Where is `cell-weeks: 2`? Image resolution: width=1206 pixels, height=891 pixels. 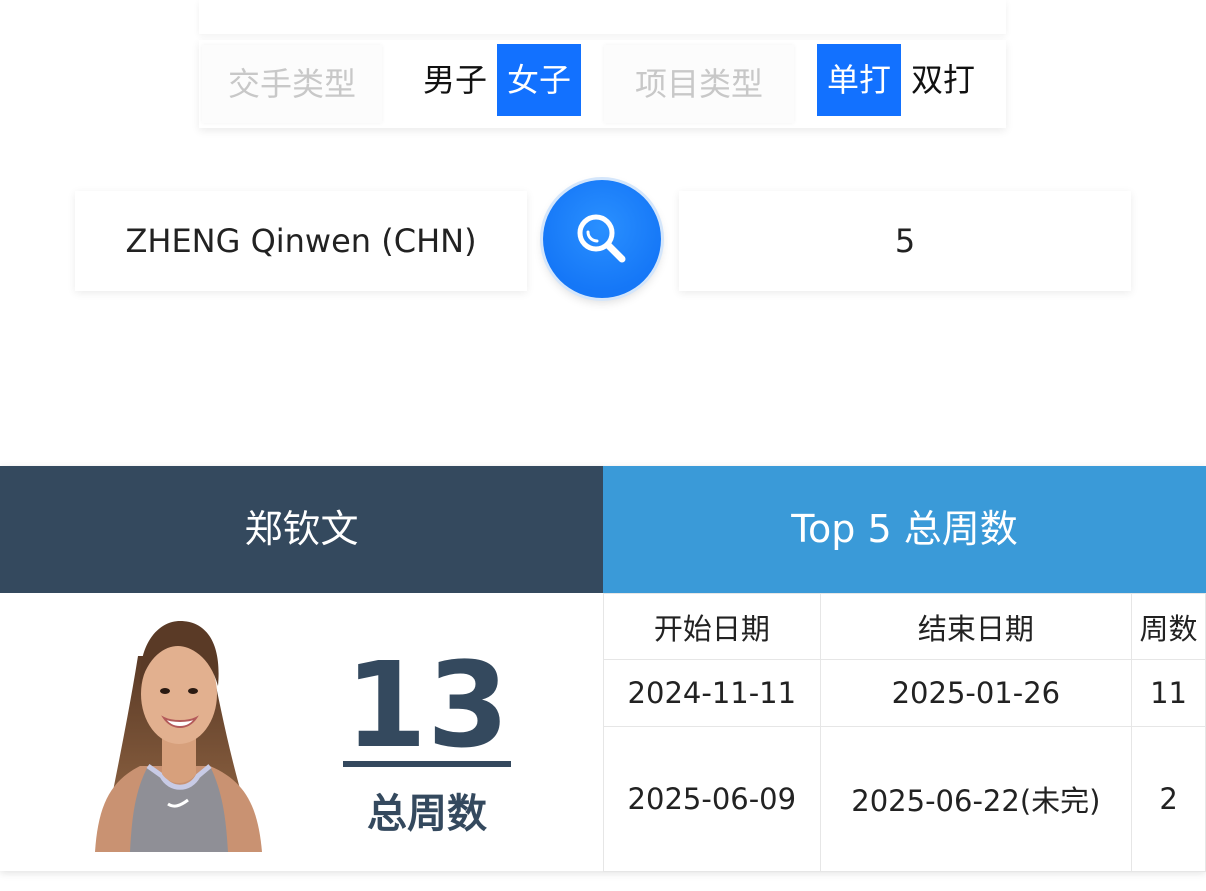
cell-weeks: 2 is located at coordinates (1168, 799).